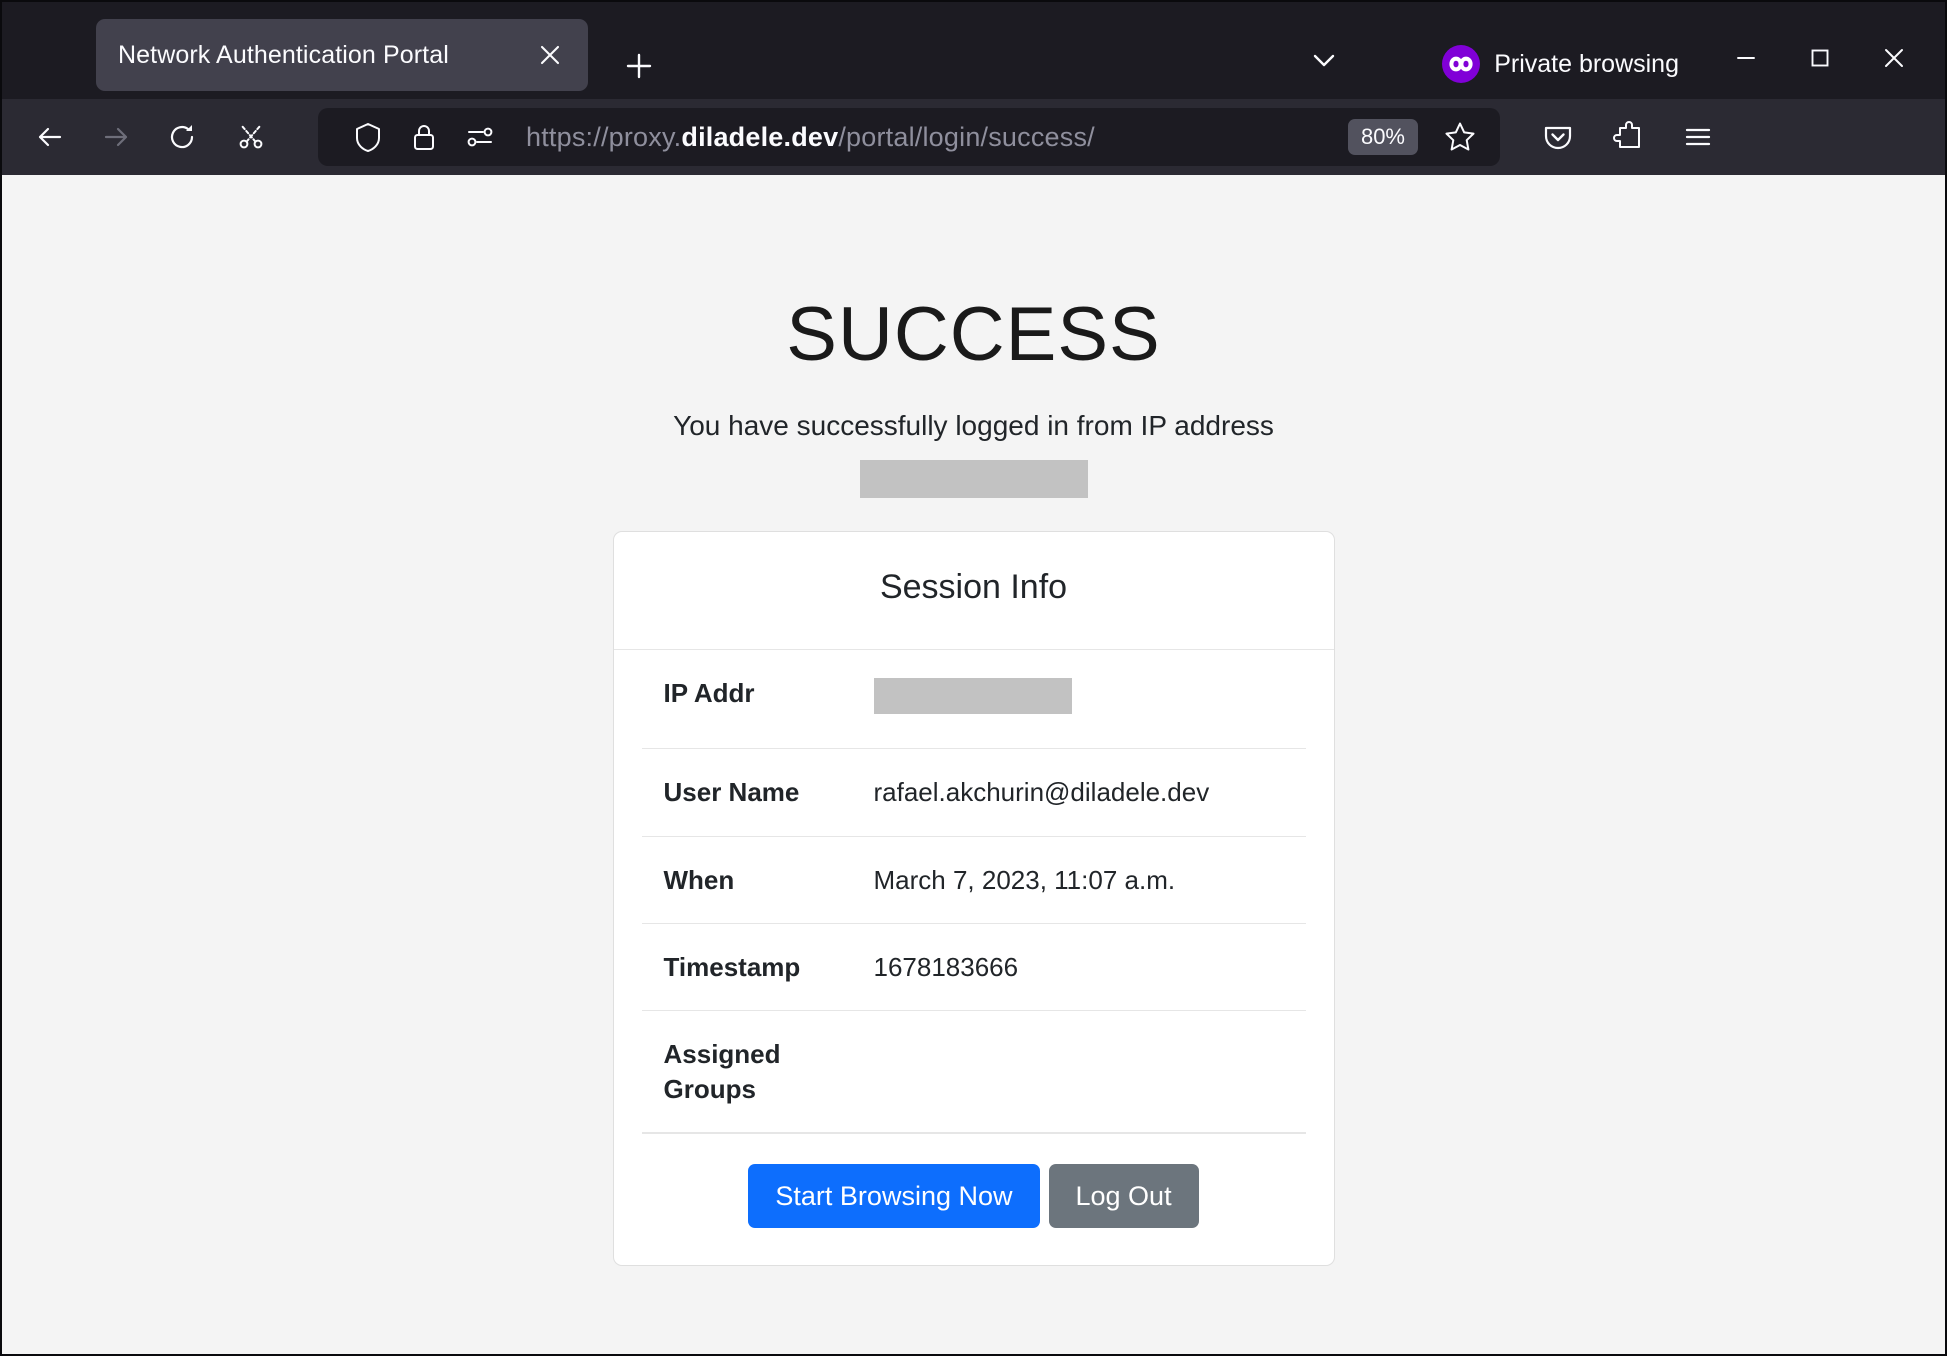 Image resolution: width=1947 pixels, height=1356 pixels. I want to click on close-icon, so click(550, 55).